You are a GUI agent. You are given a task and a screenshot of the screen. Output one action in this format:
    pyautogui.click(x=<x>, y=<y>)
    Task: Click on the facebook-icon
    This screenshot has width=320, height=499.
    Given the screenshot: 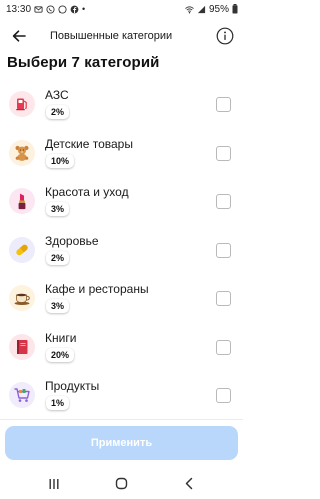 What is the action you would take?
    pyautogui.click(x=74, y=9)
    